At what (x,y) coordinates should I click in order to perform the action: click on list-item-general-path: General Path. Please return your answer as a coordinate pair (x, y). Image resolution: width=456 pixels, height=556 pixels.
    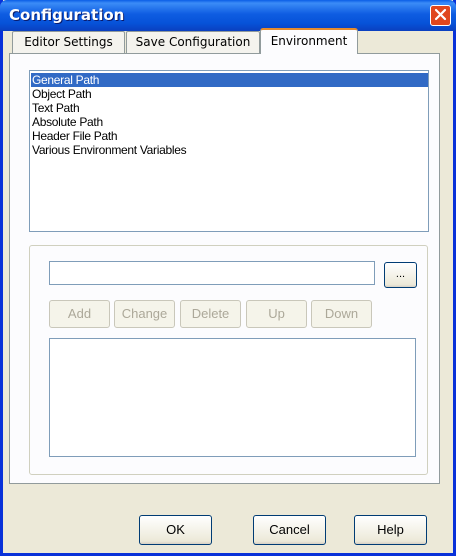
    Looking at the image, I should click on (229, 80).